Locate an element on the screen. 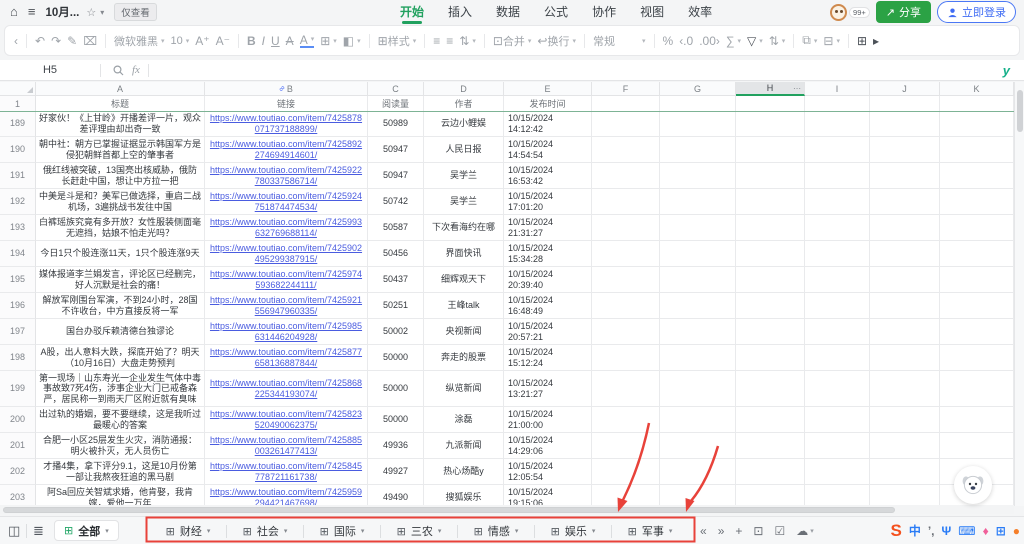 Image resolution: width=1024 pixels, height=544 pixels. ai-assistant-icon: y is located at coordinates (1006, 70).